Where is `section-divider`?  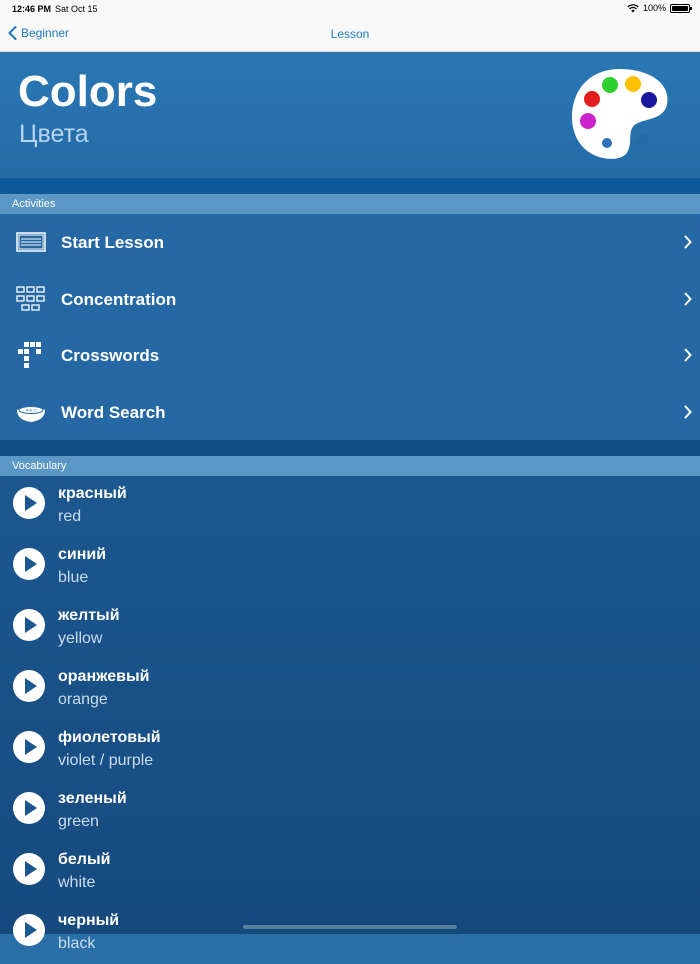
section-divider is located at coordinates (350, 448).